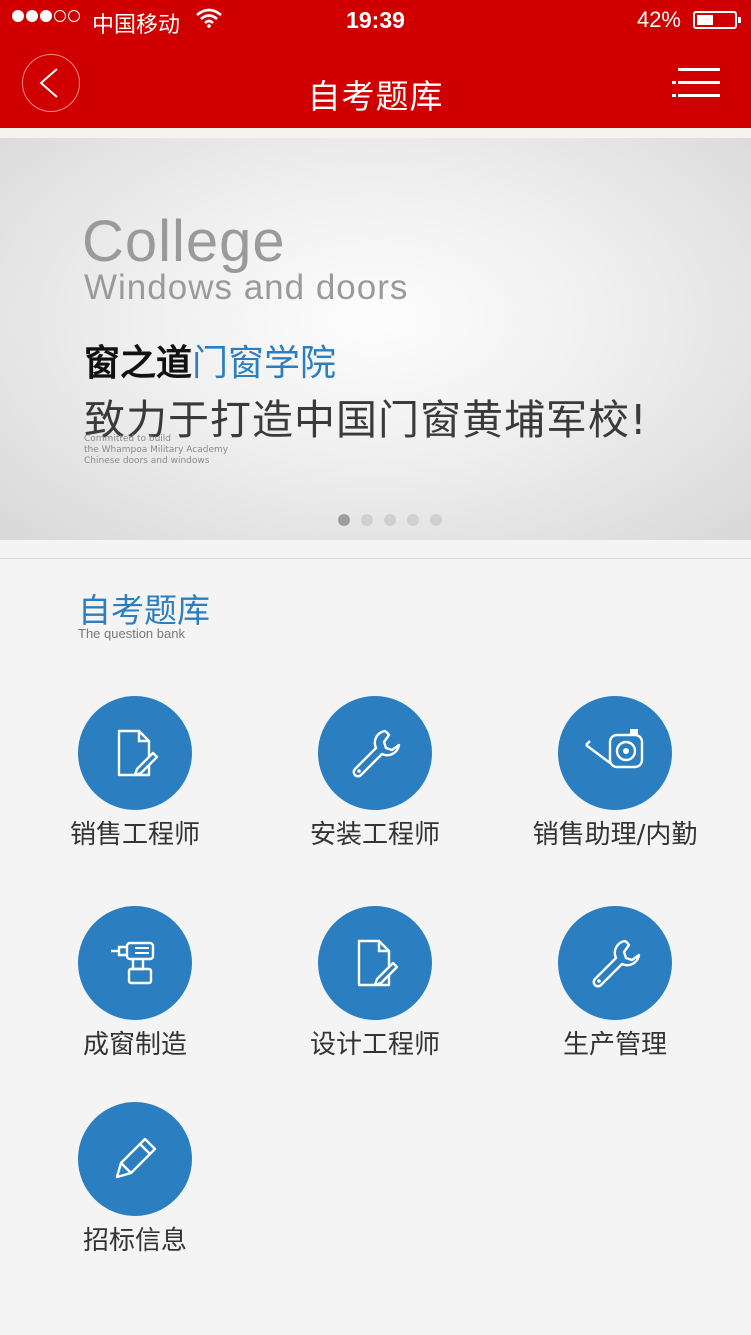  I want to click on page-title: 自考题库, so click(375, 96).